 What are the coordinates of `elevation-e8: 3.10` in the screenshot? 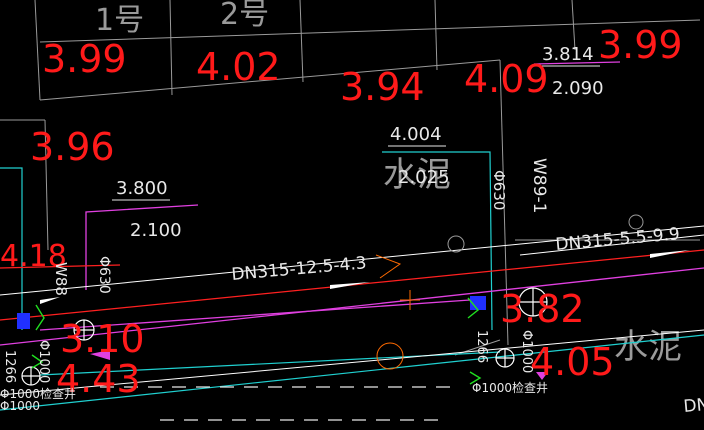 It's located at (102, 339).